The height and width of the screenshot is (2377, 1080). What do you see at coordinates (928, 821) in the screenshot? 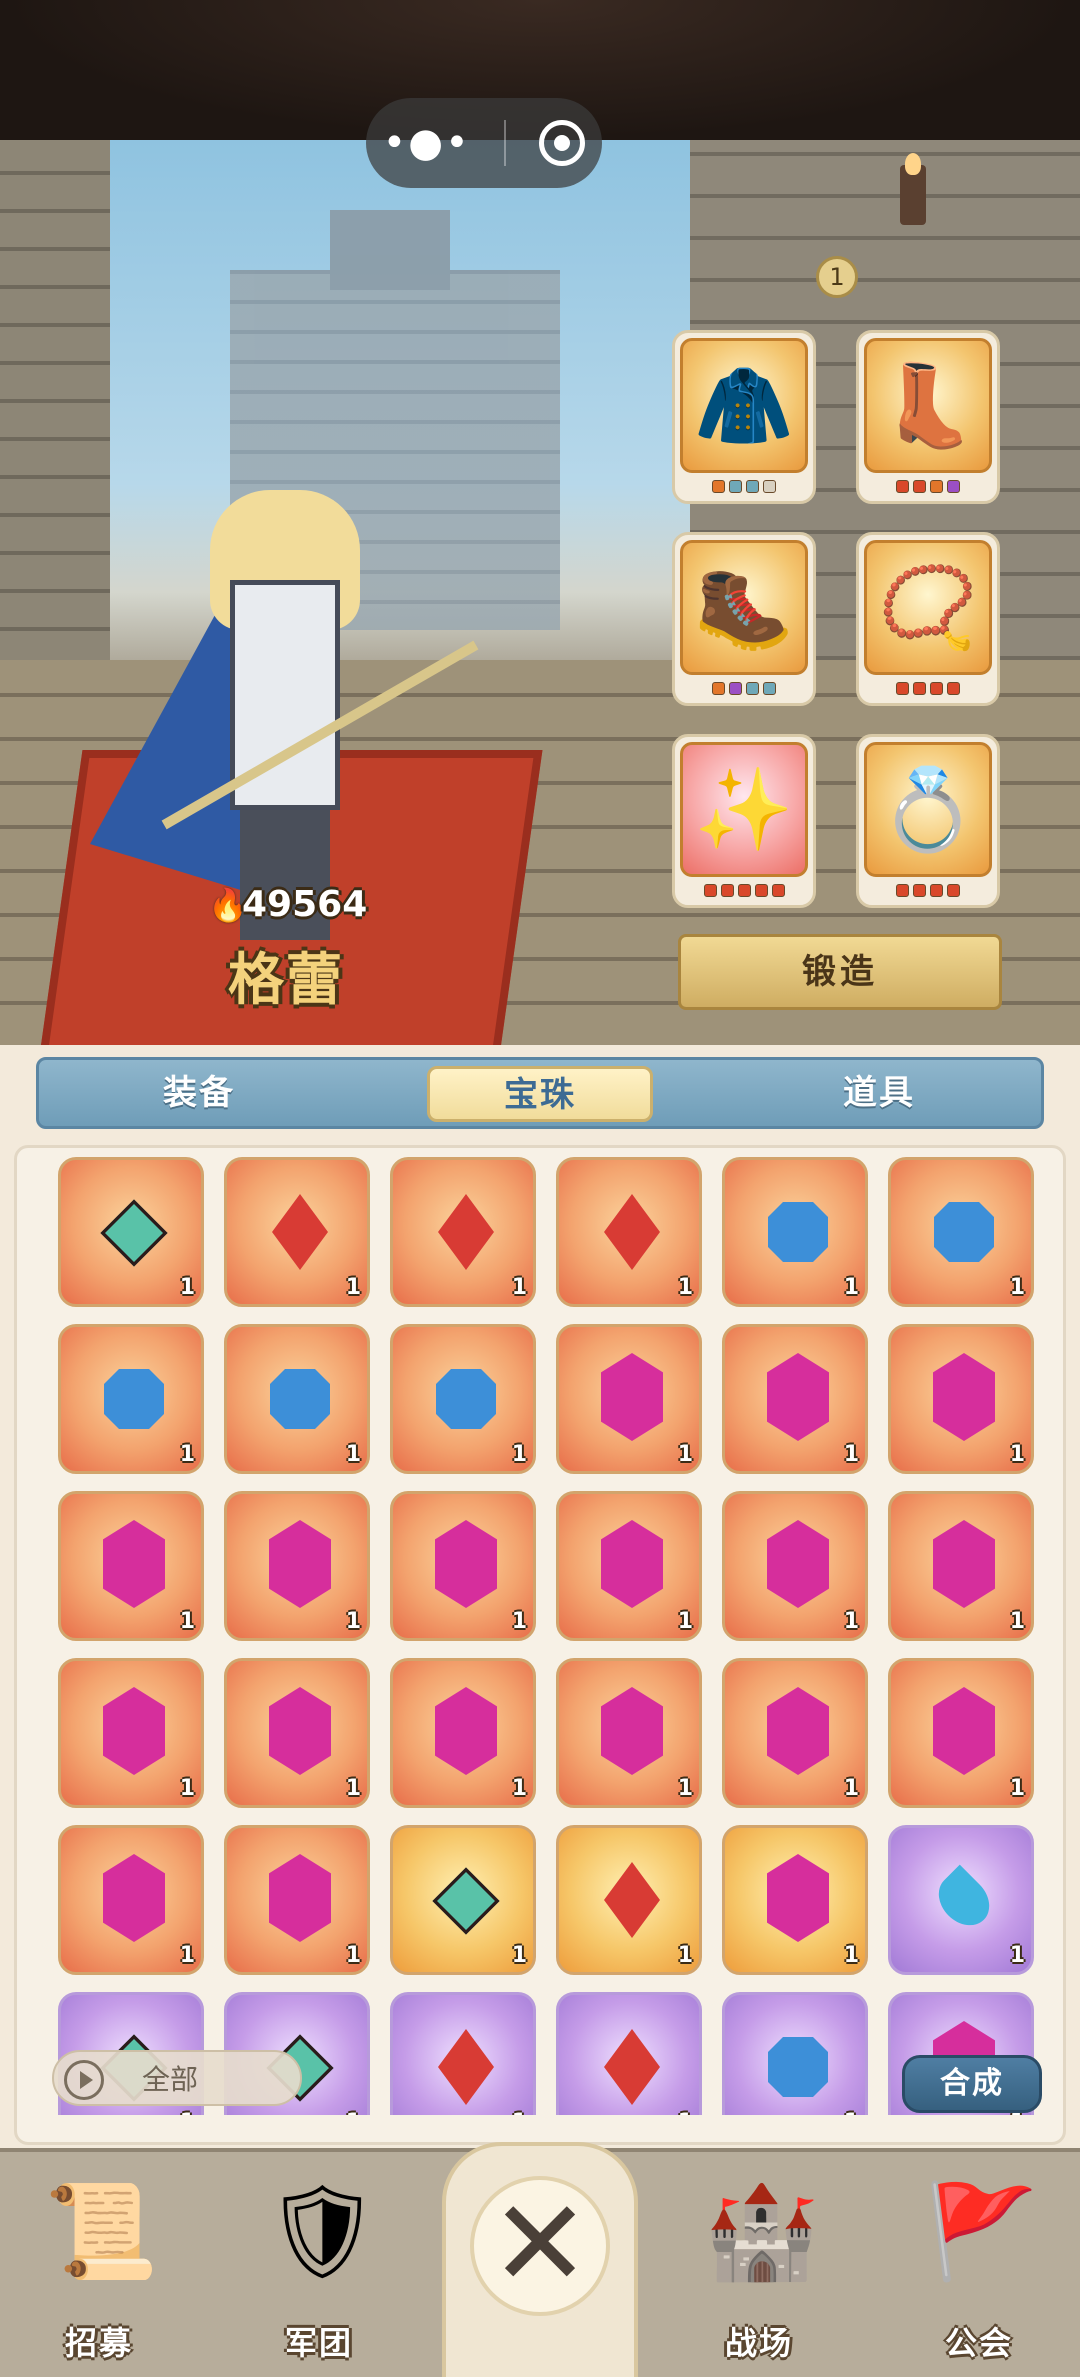
I see `equip-slot-ring: 💍` at bounding box center [928, 821].